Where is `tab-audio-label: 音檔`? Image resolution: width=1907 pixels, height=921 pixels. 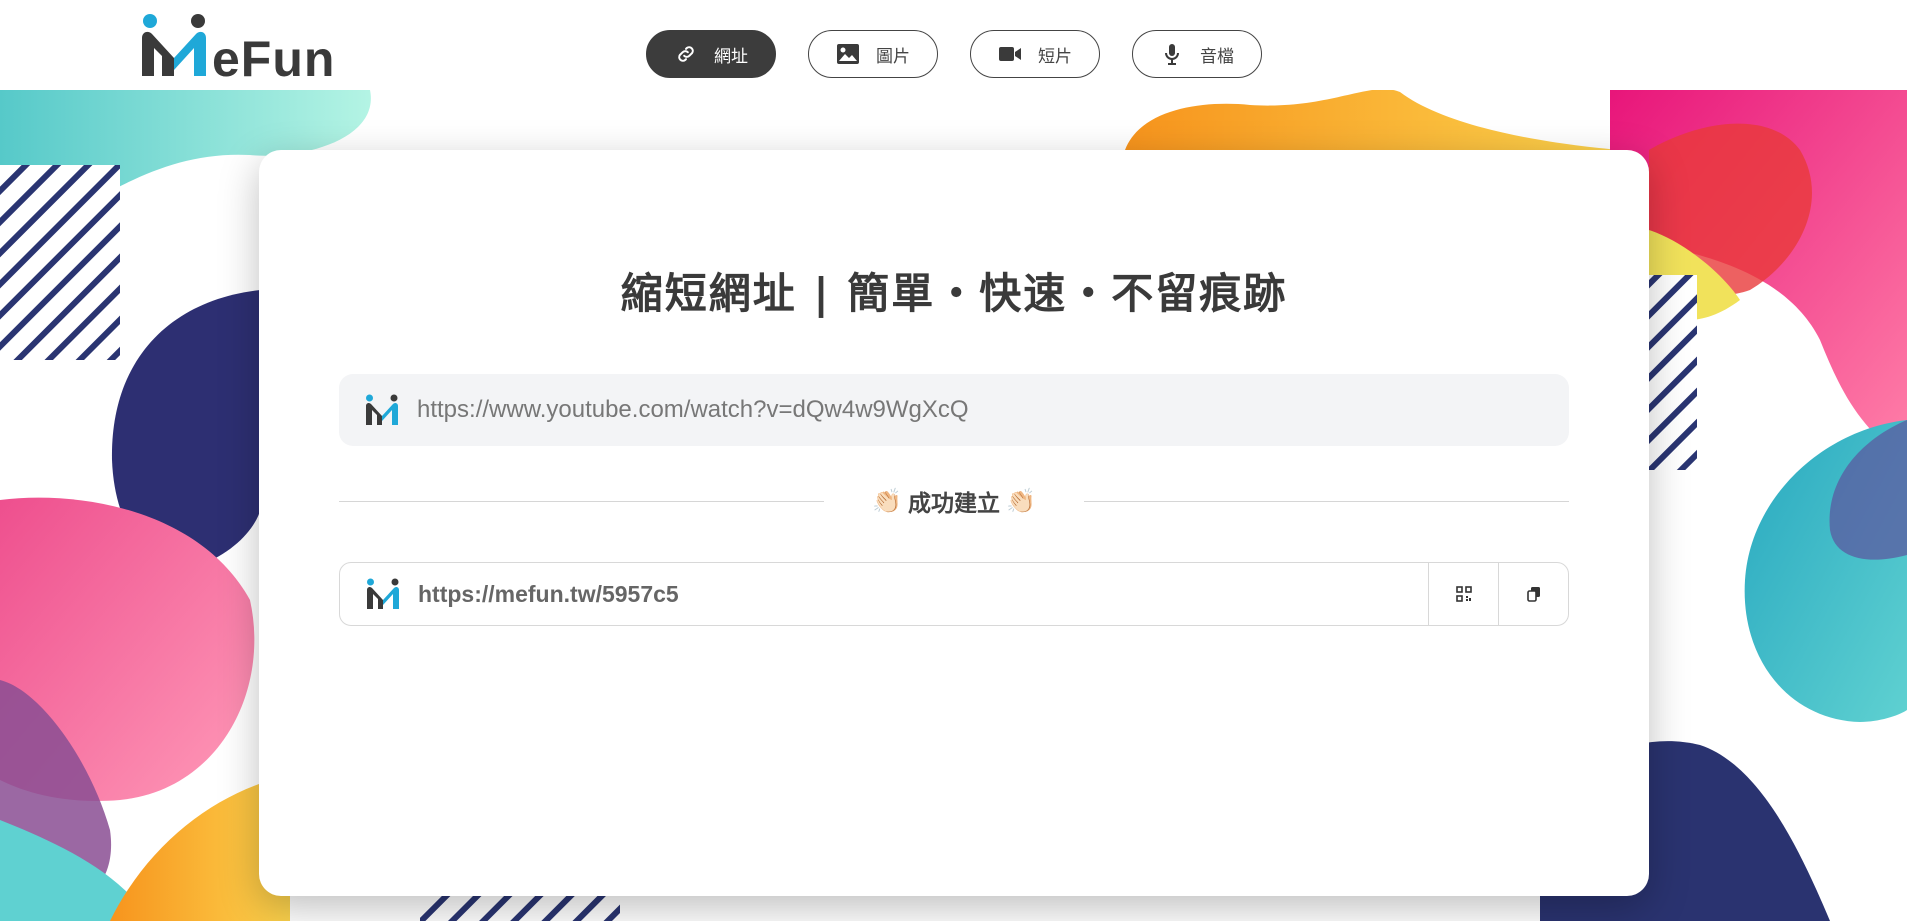 tab-audio-label: 音檔 is located at coordinates (1217, 56).